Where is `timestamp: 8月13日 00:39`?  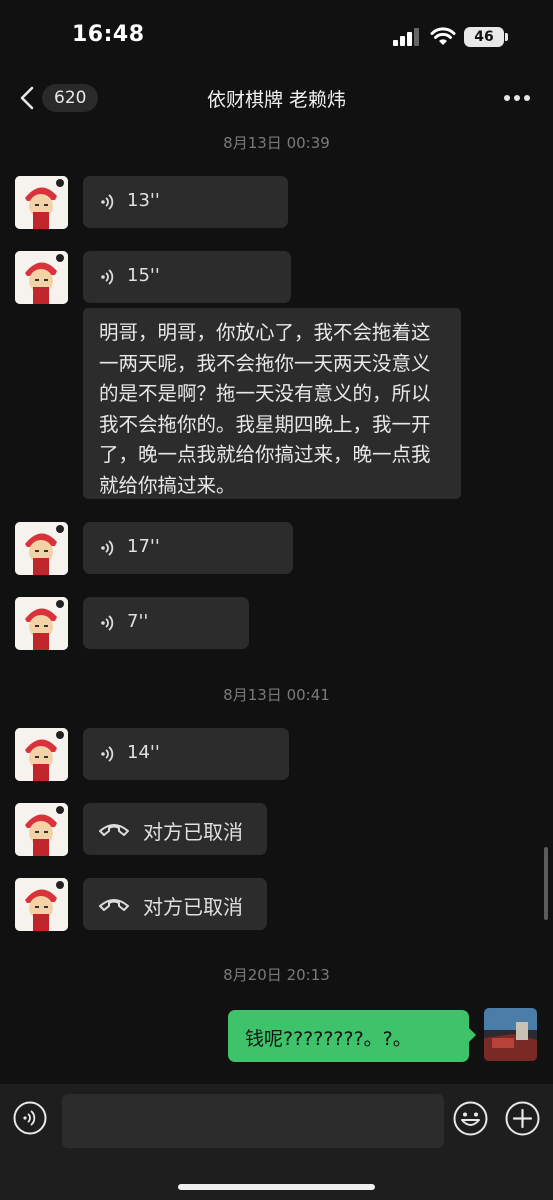
timestamp: 8月13日 00:39 is located at coordinates (276, 143).